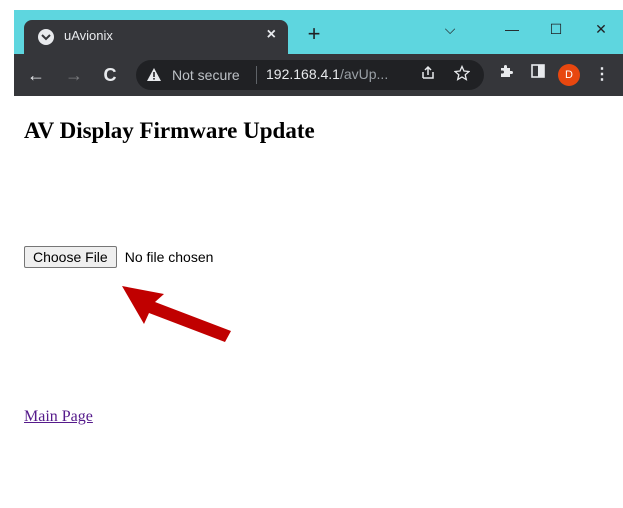  What do you see at coordinates (303, 74) in the screenshot?
I see `url-host: 192.168.4.1` at bounding box center [303, 74].